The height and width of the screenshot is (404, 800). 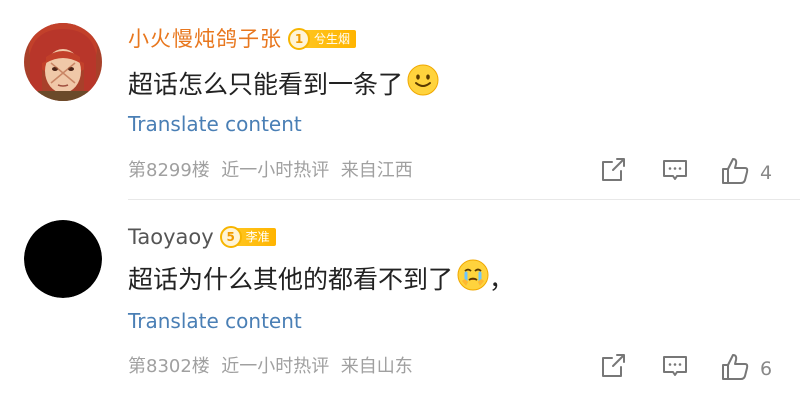 I want to click on like-button: 6, so click(x=746, y=369).